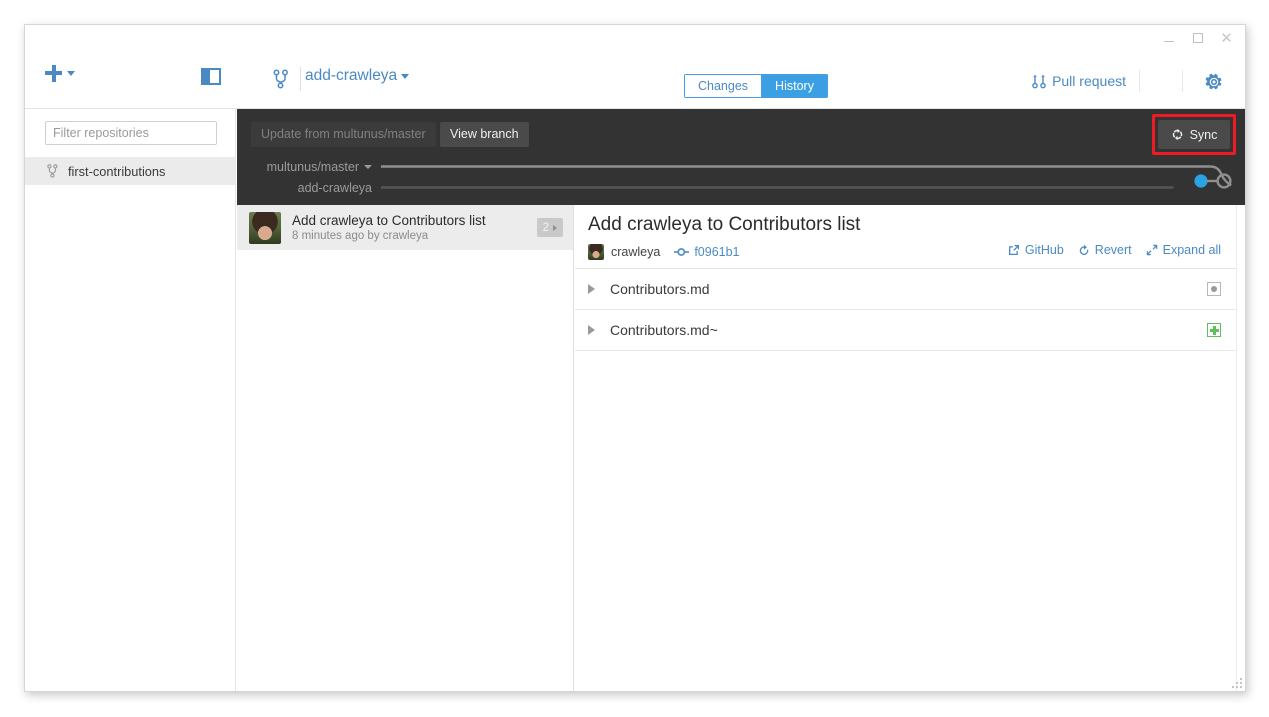 This screenshot has width=1269, height=717. I want to click on open-in-github-button: GitHub, so click(1036, 250).